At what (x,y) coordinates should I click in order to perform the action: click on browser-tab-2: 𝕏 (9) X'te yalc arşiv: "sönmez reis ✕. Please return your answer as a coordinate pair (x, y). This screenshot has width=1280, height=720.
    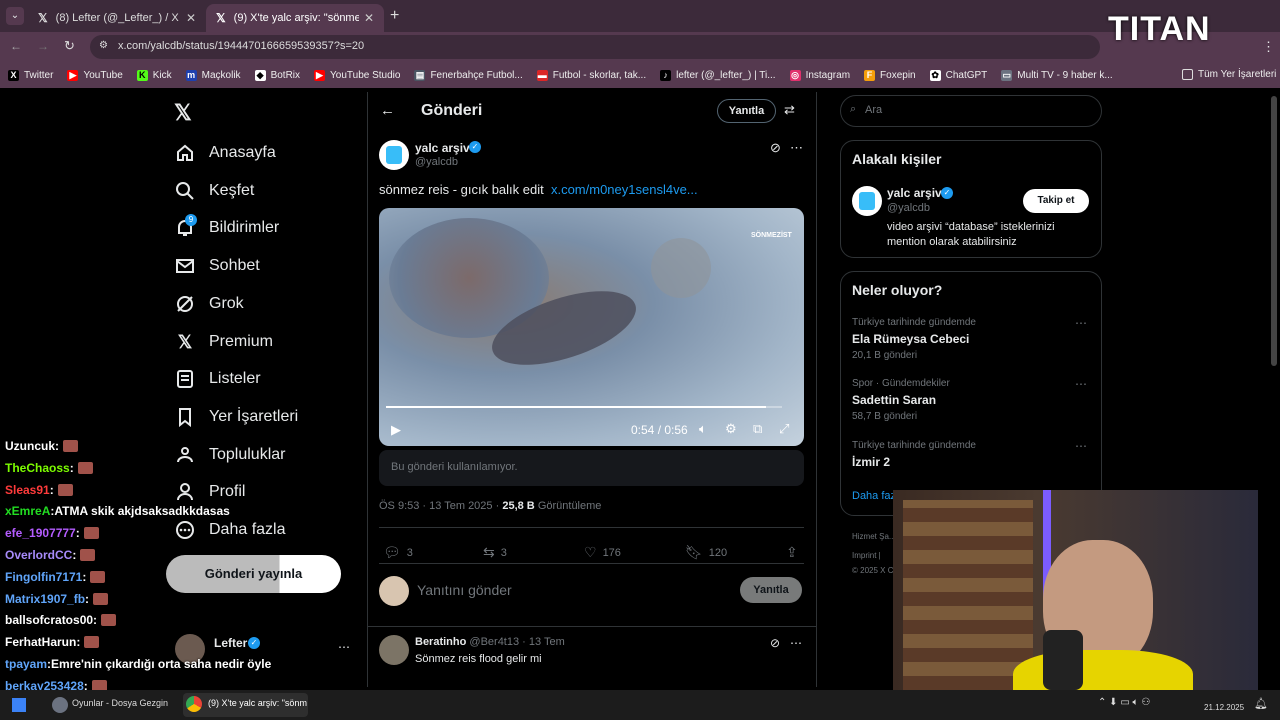
    Looking at the image, I should click on (295, 18).